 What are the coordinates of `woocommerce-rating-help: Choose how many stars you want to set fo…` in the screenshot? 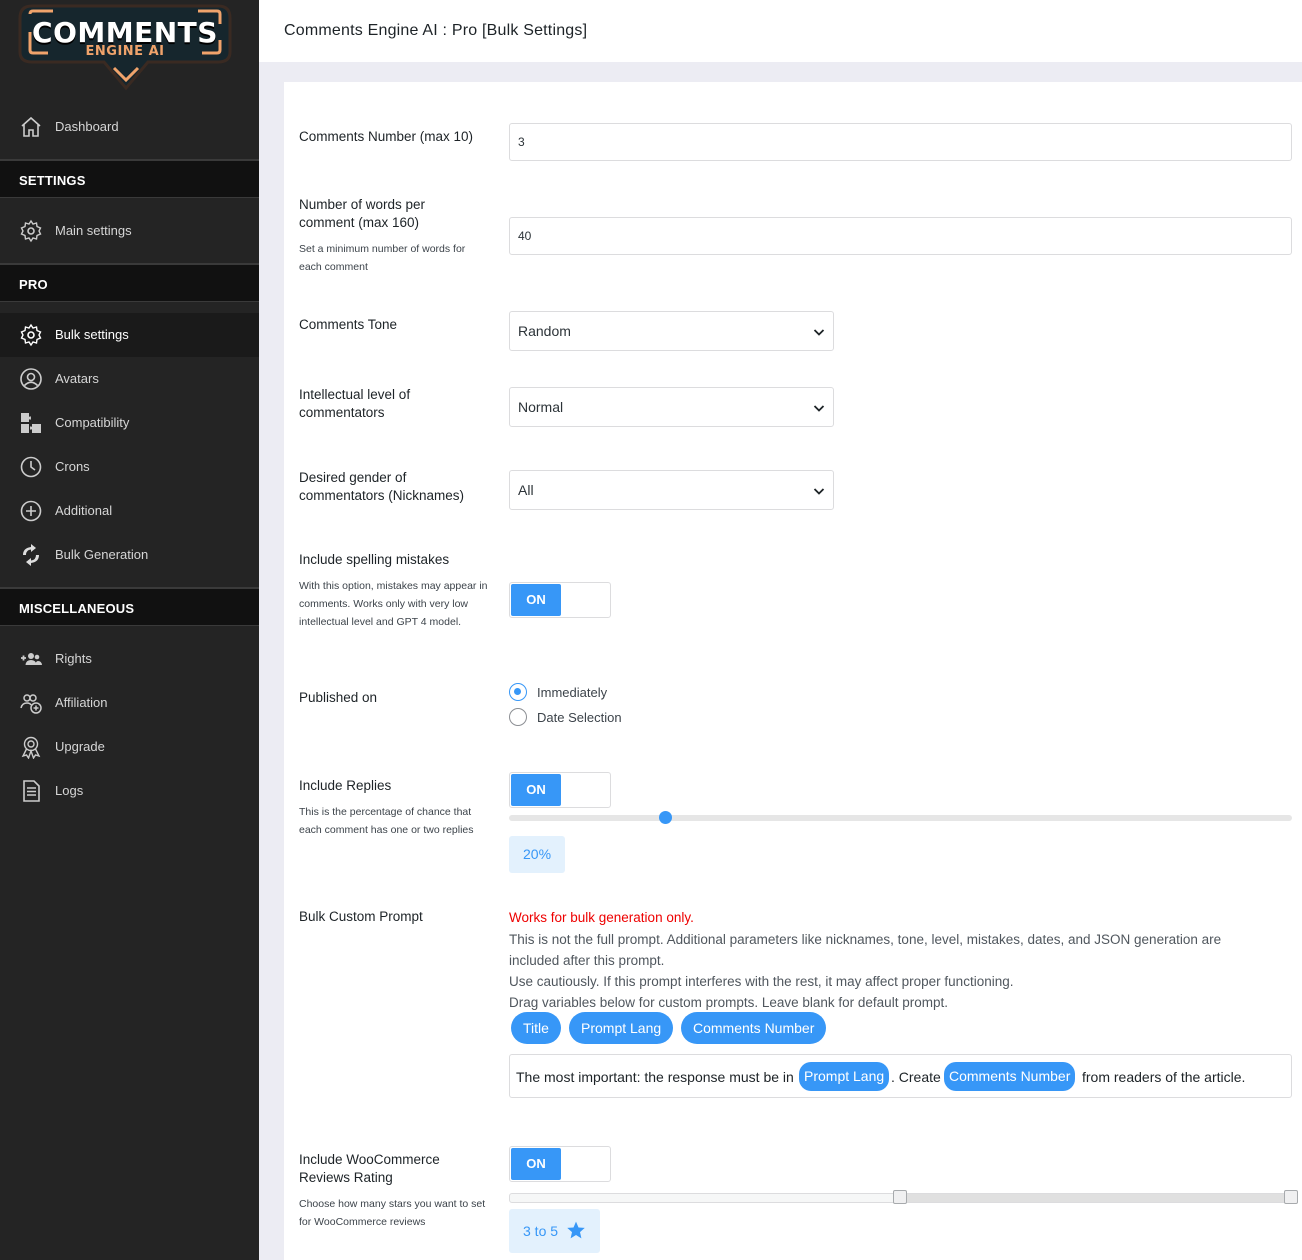 It's located at (392, 1213).